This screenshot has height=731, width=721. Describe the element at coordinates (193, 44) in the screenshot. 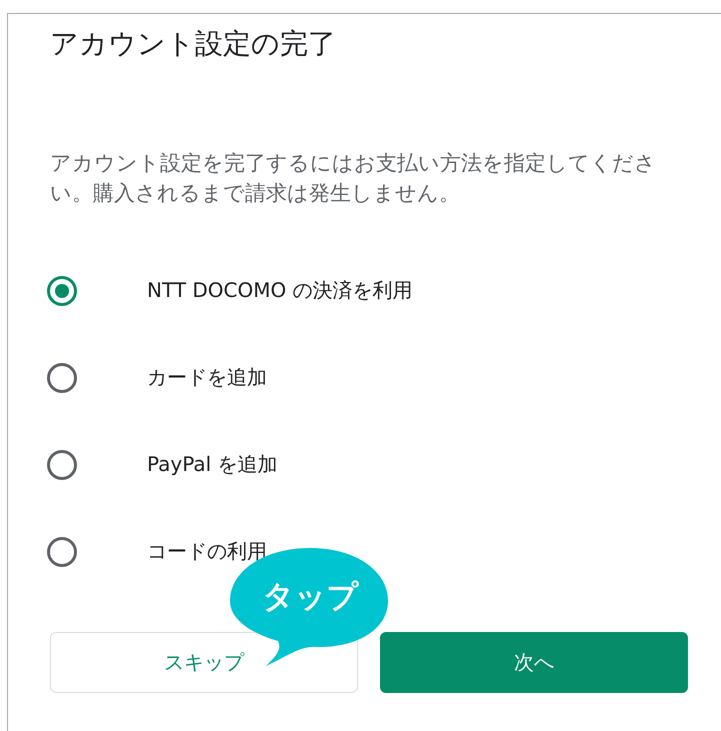

I see `dialog-title: アカウント設定の完了` at that location.